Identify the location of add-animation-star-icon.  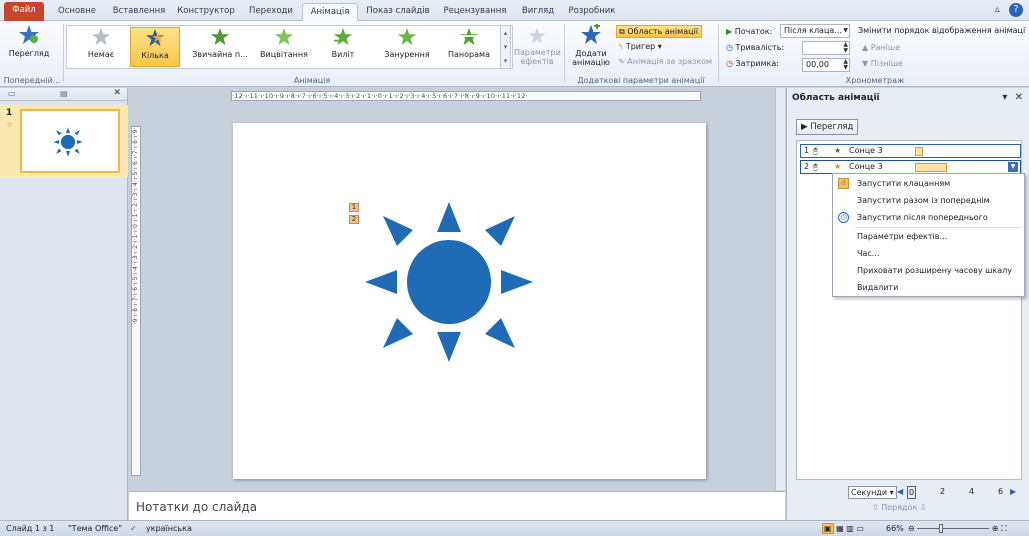
(591, 34).